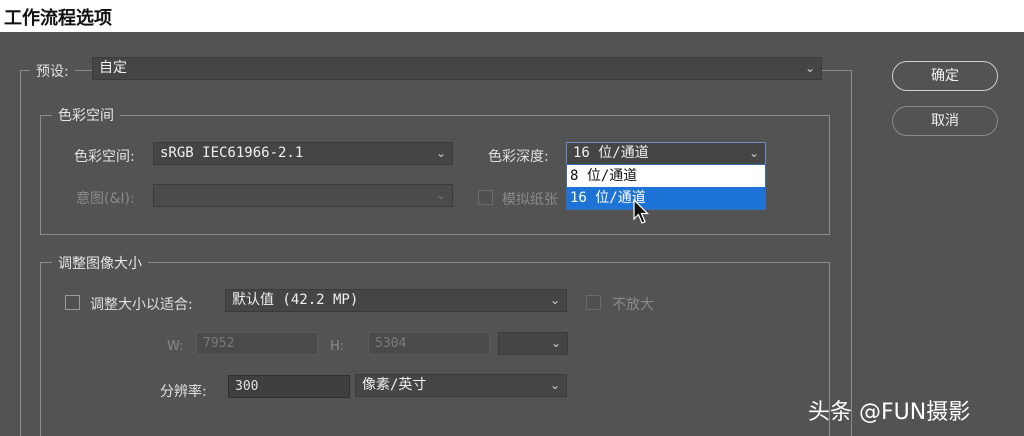 The width and height of the screenshot is (1024, 436). I want to click on size-unit-select: ⌄, so click(533, 343).